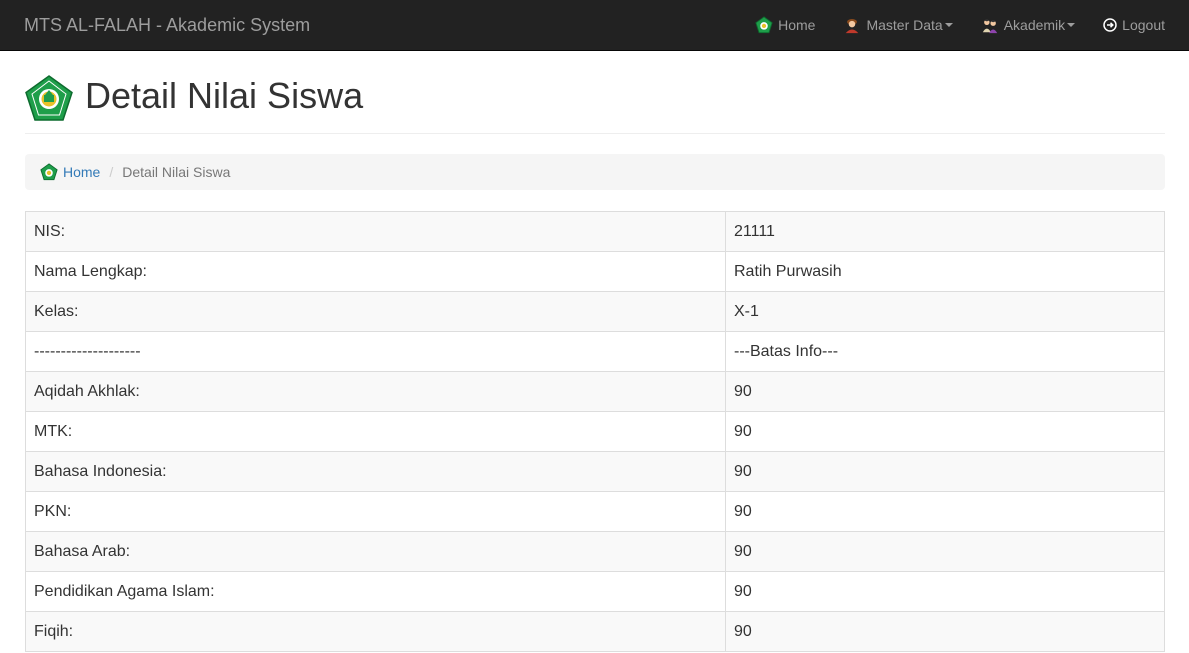 The height and width of the screenshot is (653, 1189). Describe the element at coordinates (989, 26) in the screenshot. I see `students-icon` at that location.